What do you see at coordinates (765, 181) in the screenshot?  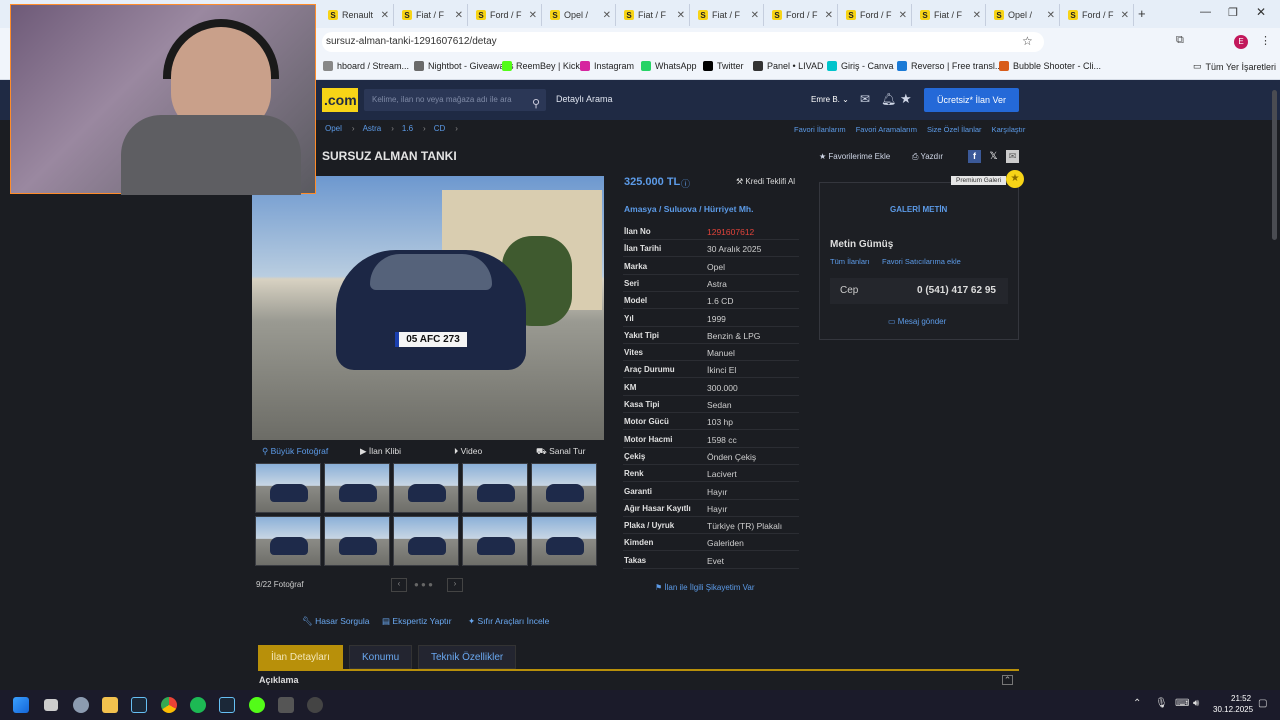 I see `credit-offer-link: ⚒ Kredi Teklifi Al` at bounding box center [765, 181].